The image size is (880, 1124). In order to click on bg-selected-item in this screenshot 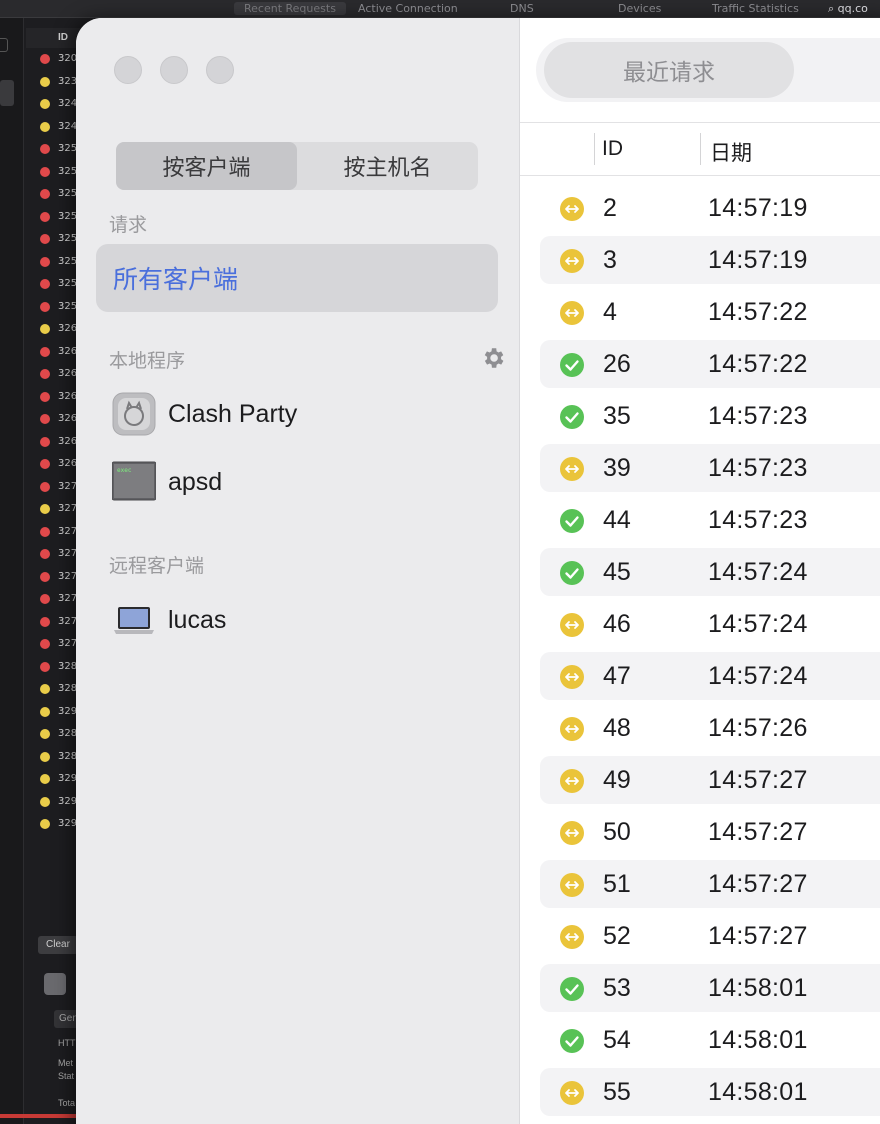, I will do `click(7, 93)`.